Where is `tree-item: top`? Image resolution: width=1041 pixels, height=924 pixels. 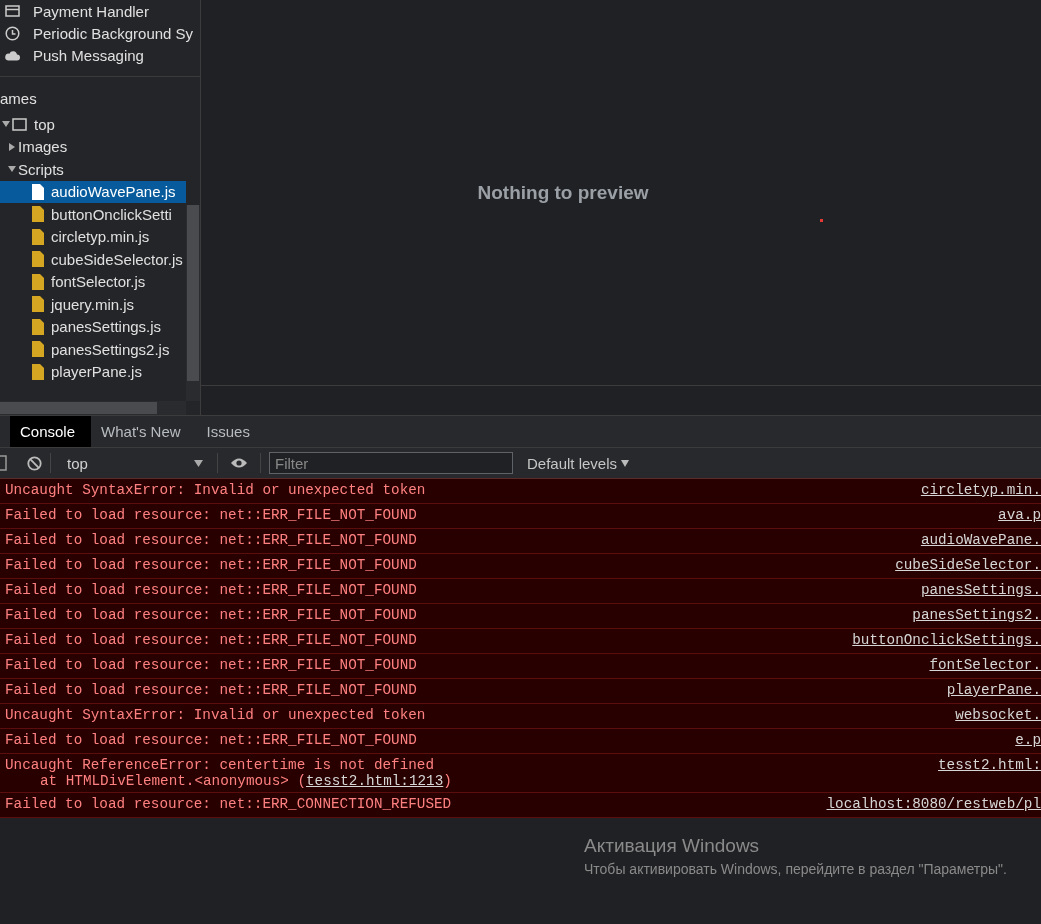
tree-item: top is located at coordinates (93, 124).